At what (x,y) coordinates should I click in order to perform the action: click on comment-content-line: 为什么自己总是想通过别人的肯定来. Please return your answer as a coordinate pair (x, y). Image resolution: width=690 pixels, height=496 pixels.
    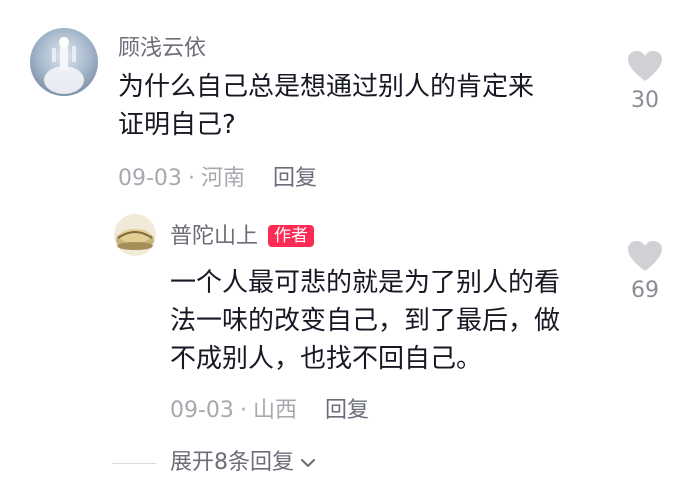
    Looking at the image, I should click on (326, 87).